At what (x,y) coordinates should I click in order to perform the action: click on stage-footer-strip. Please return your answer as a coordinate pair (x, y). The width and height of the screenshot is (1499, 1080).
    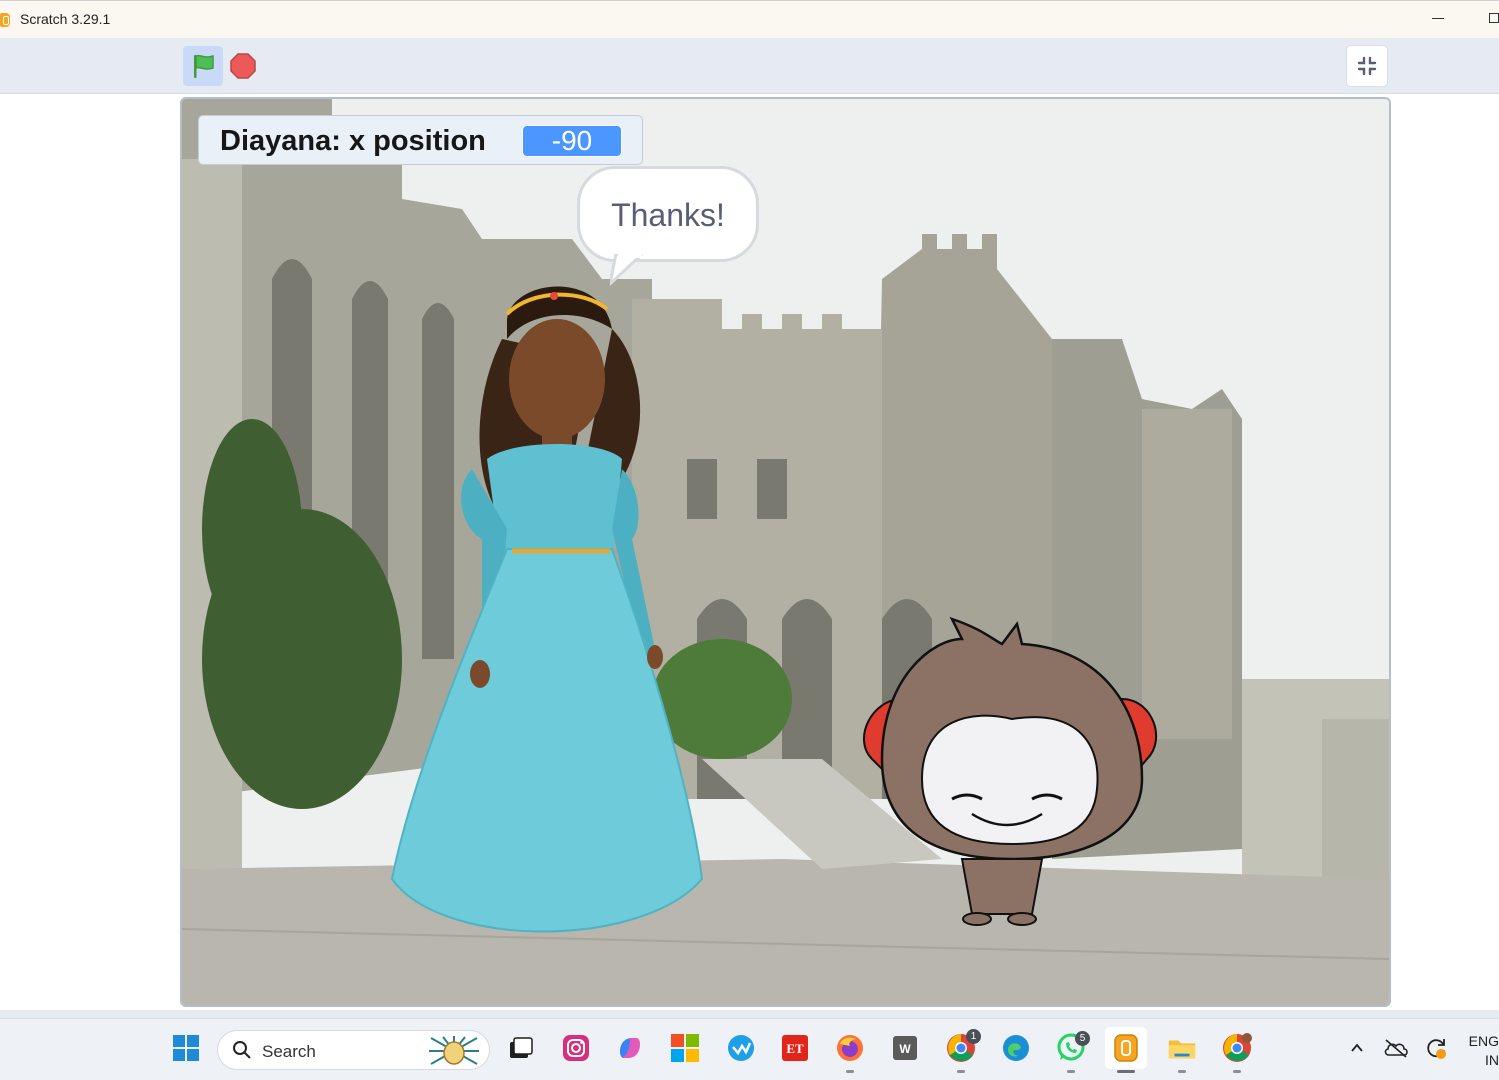
    Looking at the image, I should click on (749, 1014).